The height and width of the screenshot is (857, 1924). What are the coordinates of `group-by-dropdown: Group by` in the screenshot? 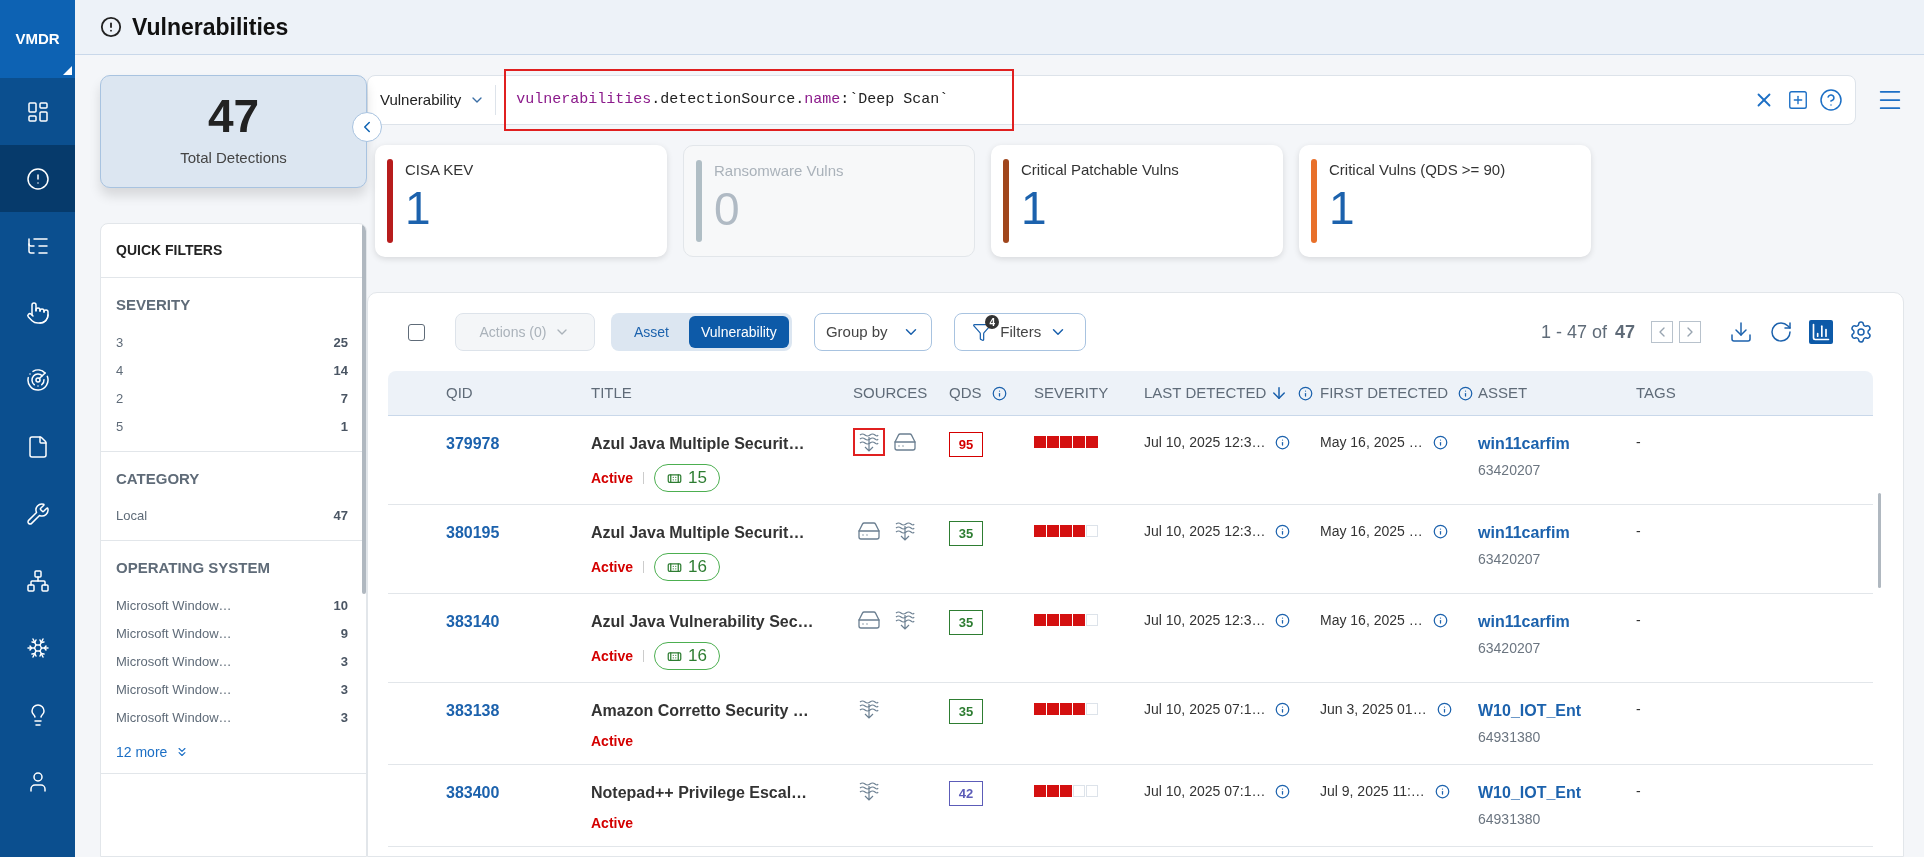 It's located at (872, 332).